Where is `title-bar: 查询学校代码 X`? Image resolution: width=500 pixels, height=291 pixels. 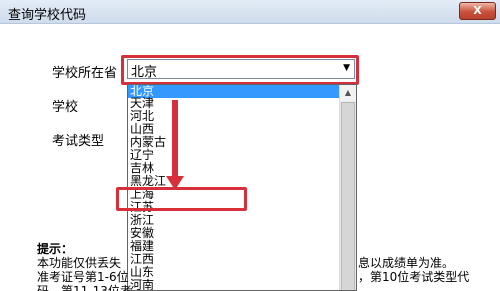 title-bar: 查询学校代码 X is located at coordinates (250, 12).